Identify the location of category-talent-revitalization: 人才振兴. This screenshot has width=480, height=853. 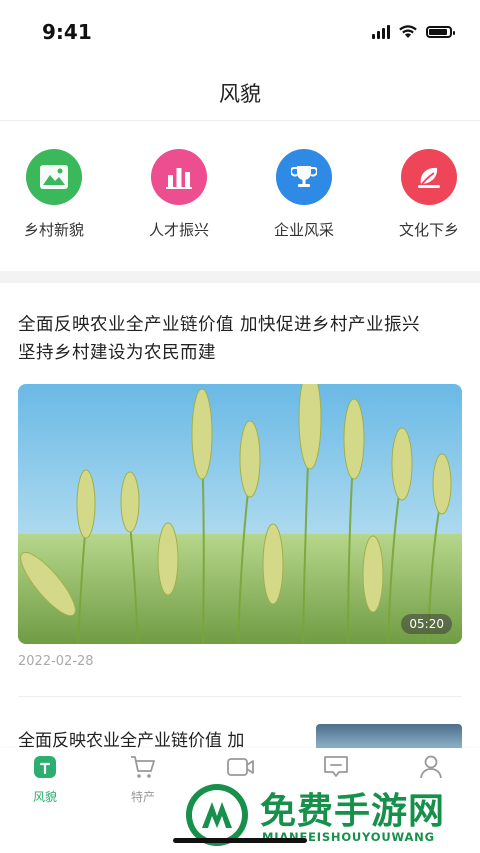
(179, 194).